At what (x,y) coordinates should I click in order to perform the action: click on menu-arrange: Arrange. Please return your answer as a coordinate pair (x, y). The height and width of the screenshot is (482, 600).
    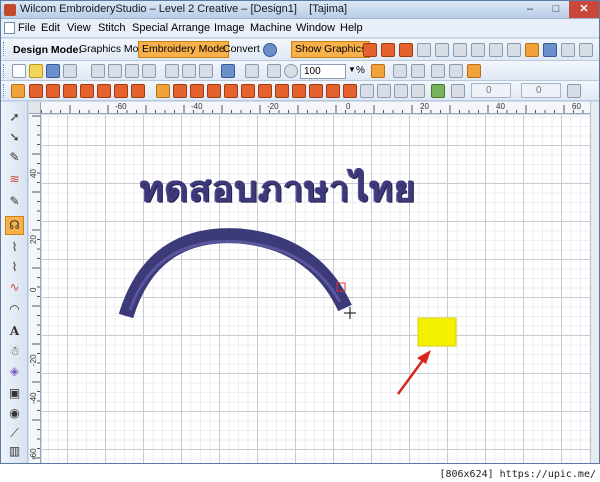
    Looking at the image, I should click on (190, 28).